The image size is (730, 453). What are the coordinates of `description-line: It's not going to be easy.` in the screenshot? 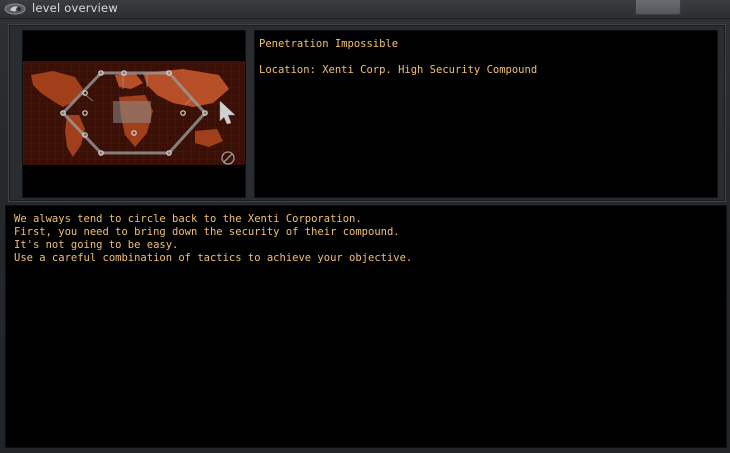 It's located at (96, 245).